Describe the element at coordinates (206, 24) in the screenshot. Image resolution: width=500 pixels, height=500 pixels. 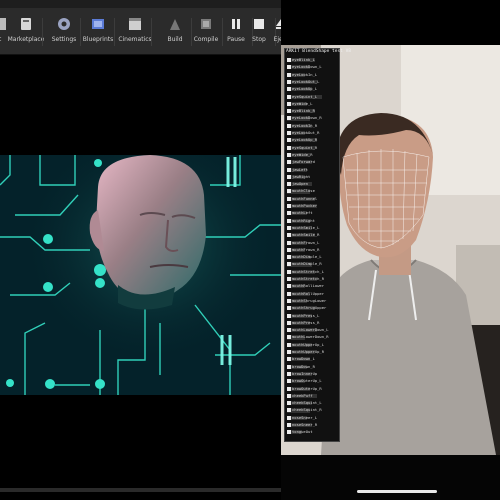
I see `compile-icon` at that location.